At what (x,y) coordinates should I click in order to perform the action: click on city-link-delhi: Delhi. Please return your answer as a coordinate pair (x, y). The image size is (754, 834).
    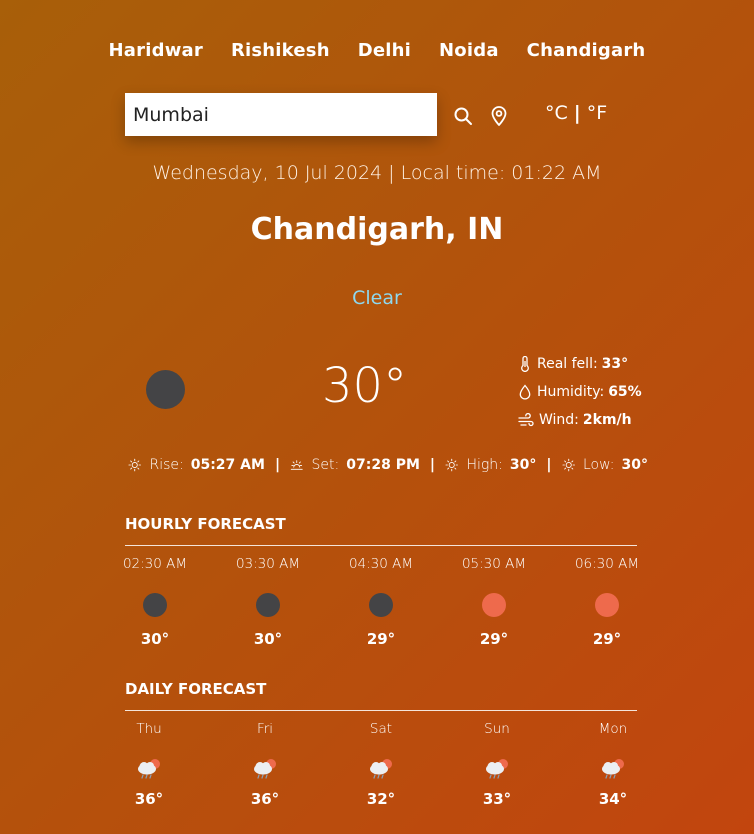
    Looking at the image, I should click on (384, 50).